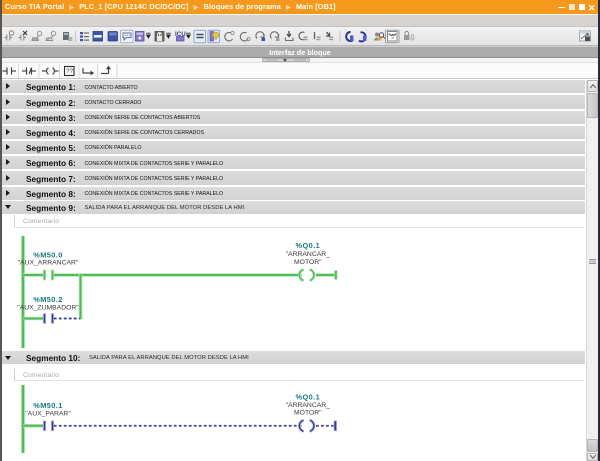  What do you see at coordinates (48, 299) in the screenshot?
I see `svg-text: %M50.2` at bounding box center [48, 299].